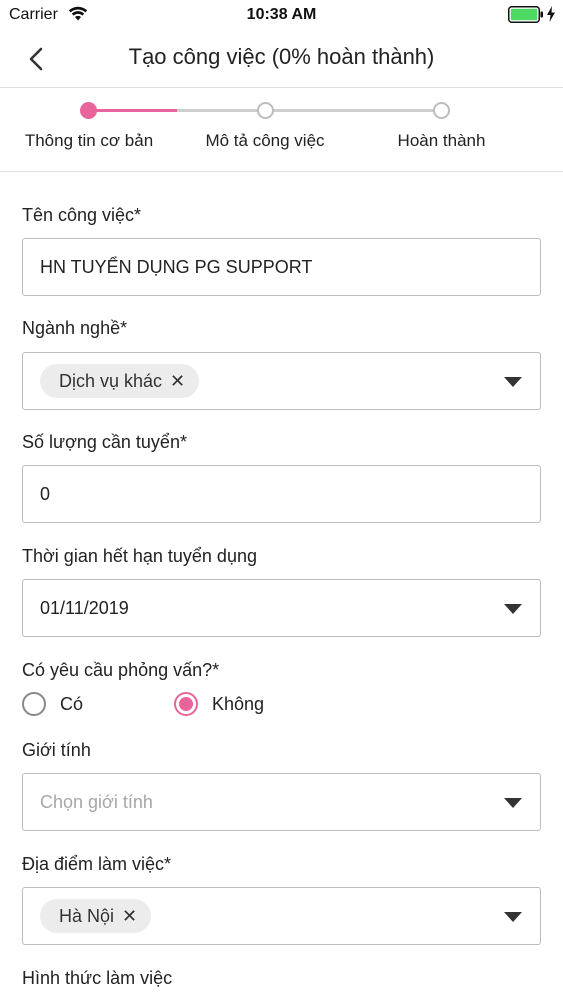  What do you see at coordinates (34, 704) in the screenshot?
I see `radio-circle-unchecked` at bounding box center [34, 704].